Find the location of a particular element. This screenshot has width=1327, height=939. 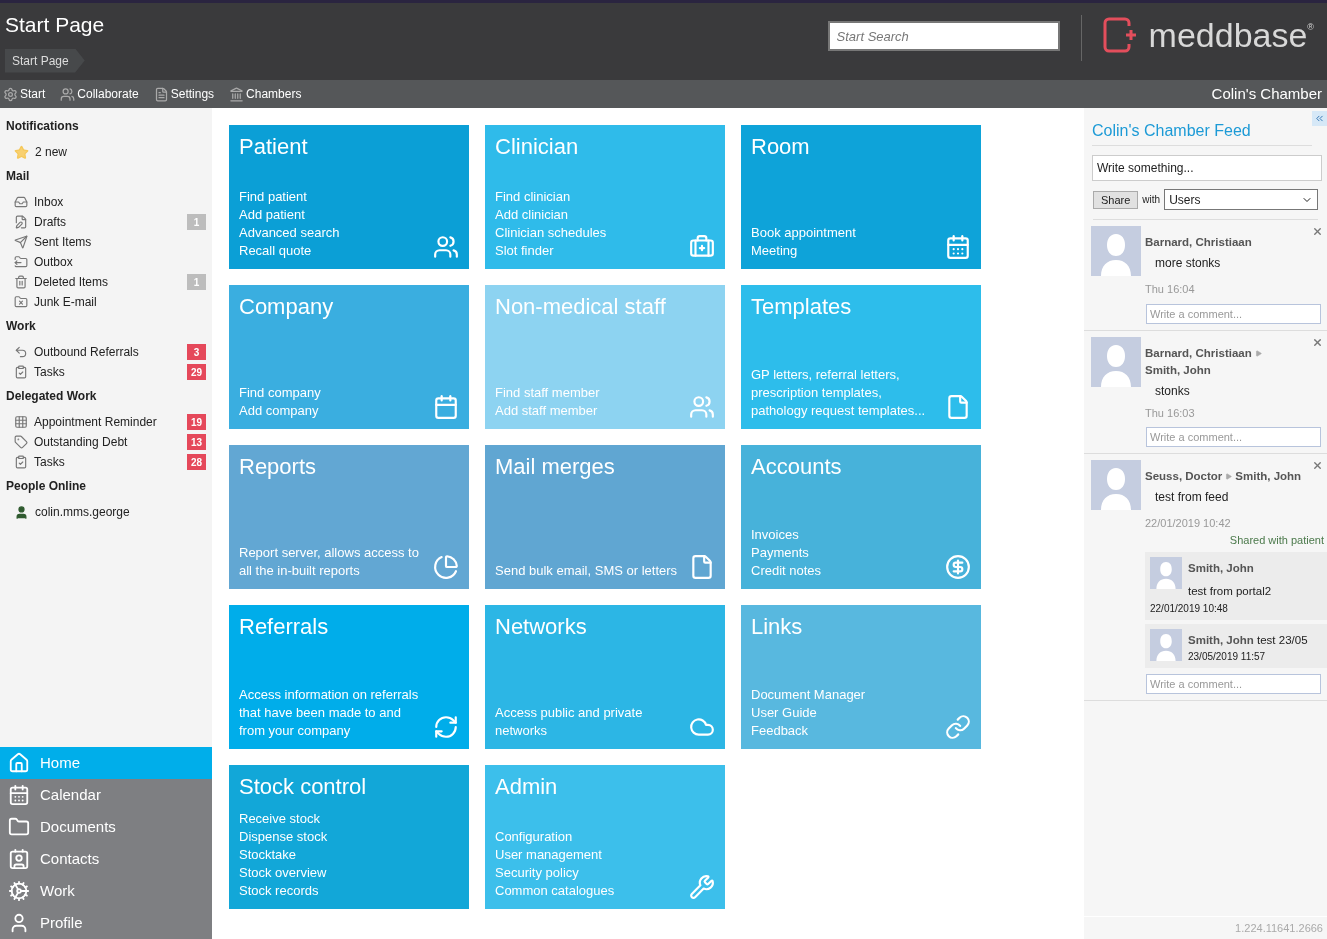

sidebar-item: Outstanding Debt is located at coordinates (81, 442).